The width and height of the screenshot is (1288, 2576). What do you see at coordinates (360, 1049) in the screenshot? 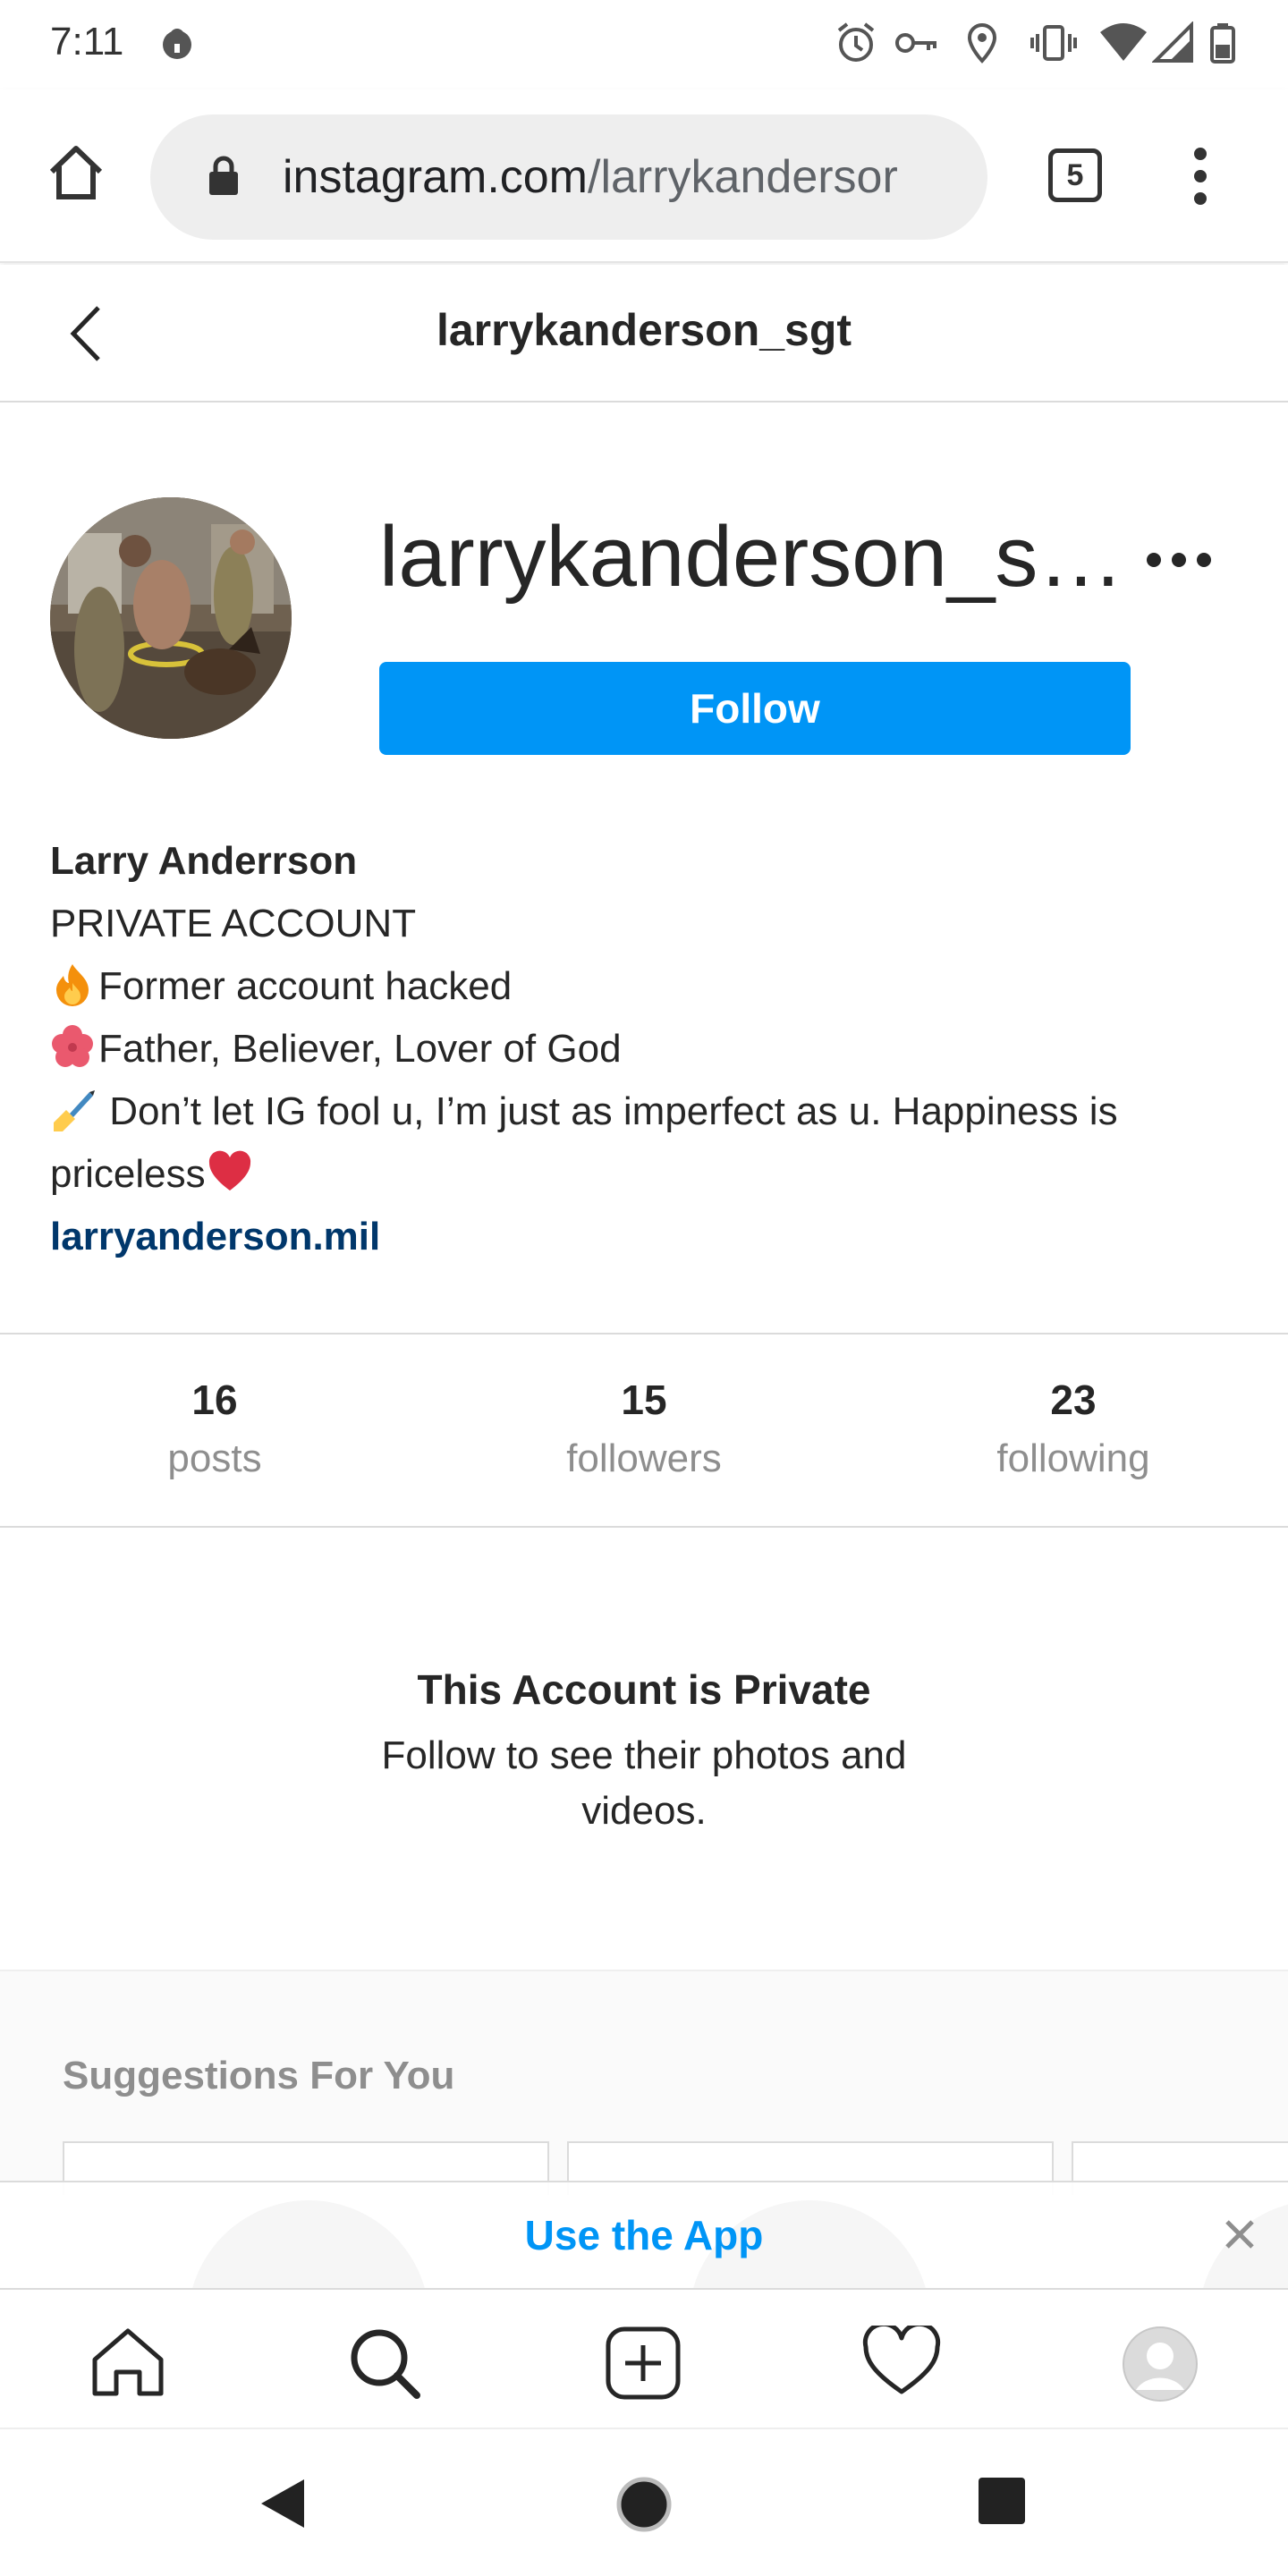
I see `bio-line-father-text: Father, Believer, Lover of God` at bounding box center [360, 1049].